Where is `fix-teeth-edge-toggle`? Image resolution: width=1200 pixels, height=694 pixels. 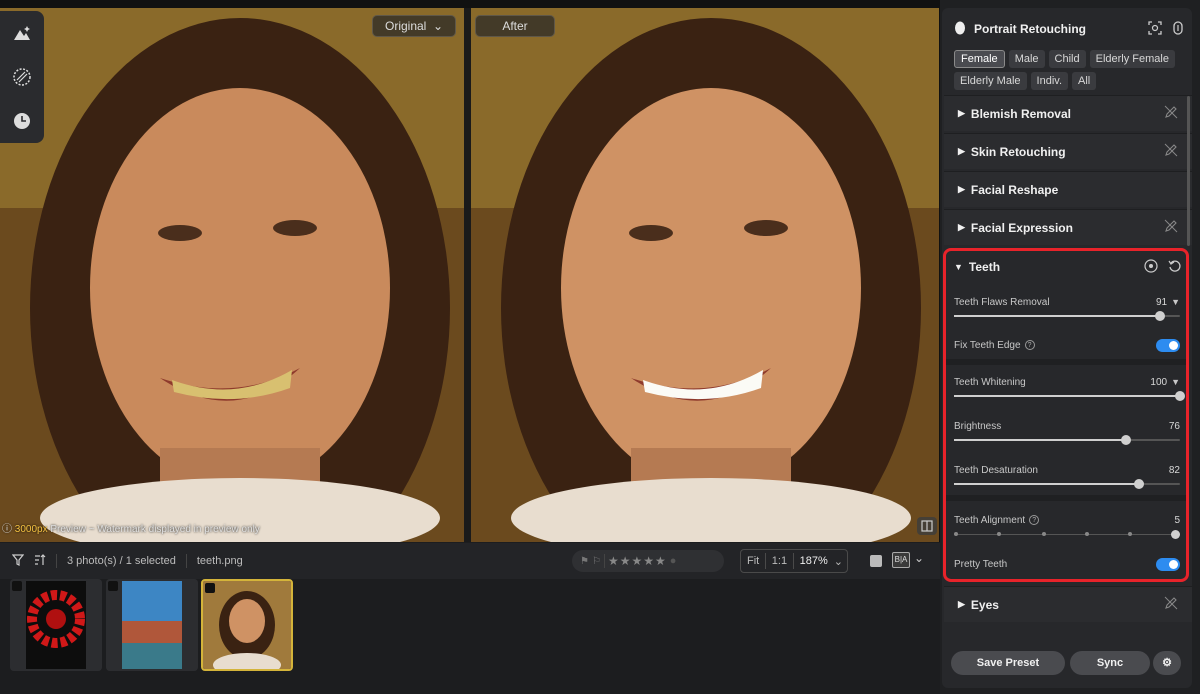
fix-teeth-edge-toggle is located at coordinates (1168, 345).